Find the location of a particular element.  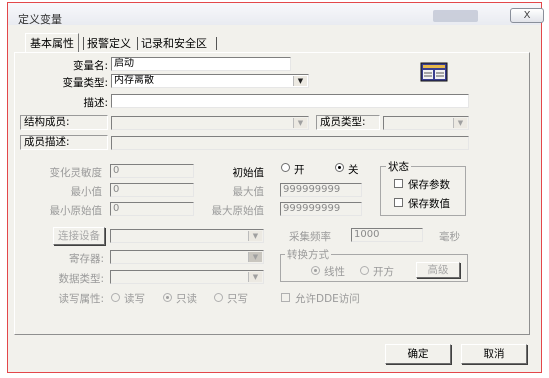

save-params-checkbox is located at coordinates (398, 183).